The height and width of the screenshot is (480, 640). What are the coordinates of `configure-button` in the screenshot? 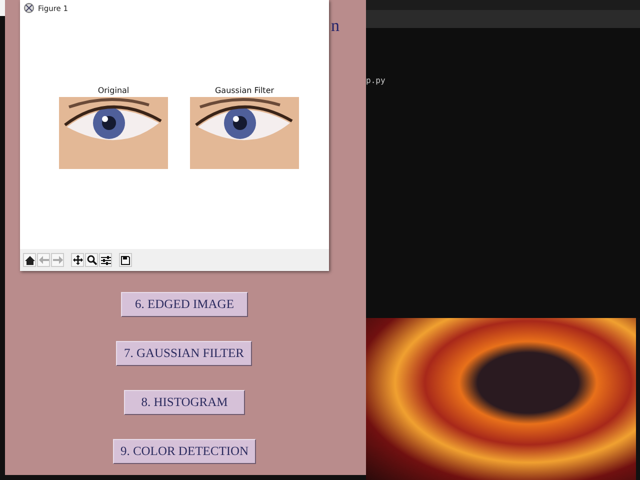 It's located at (105, 260).